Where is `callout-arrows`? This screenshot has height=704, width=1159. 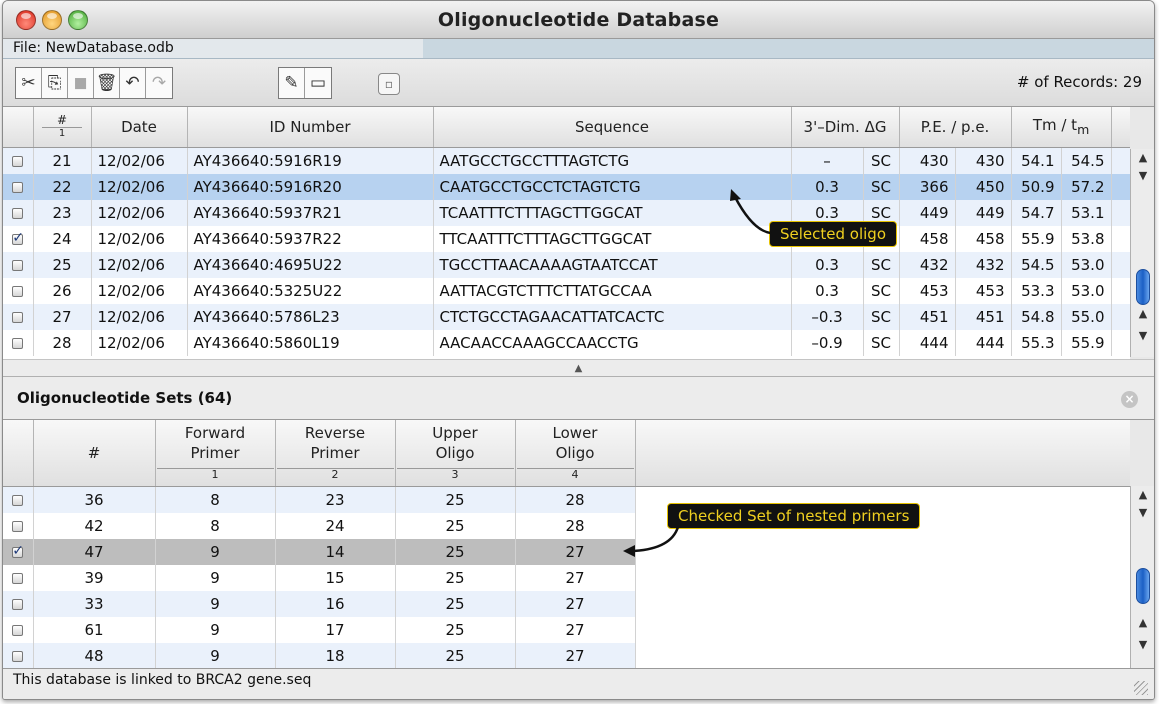 callout-arrows is located at coordinates (697, 373).